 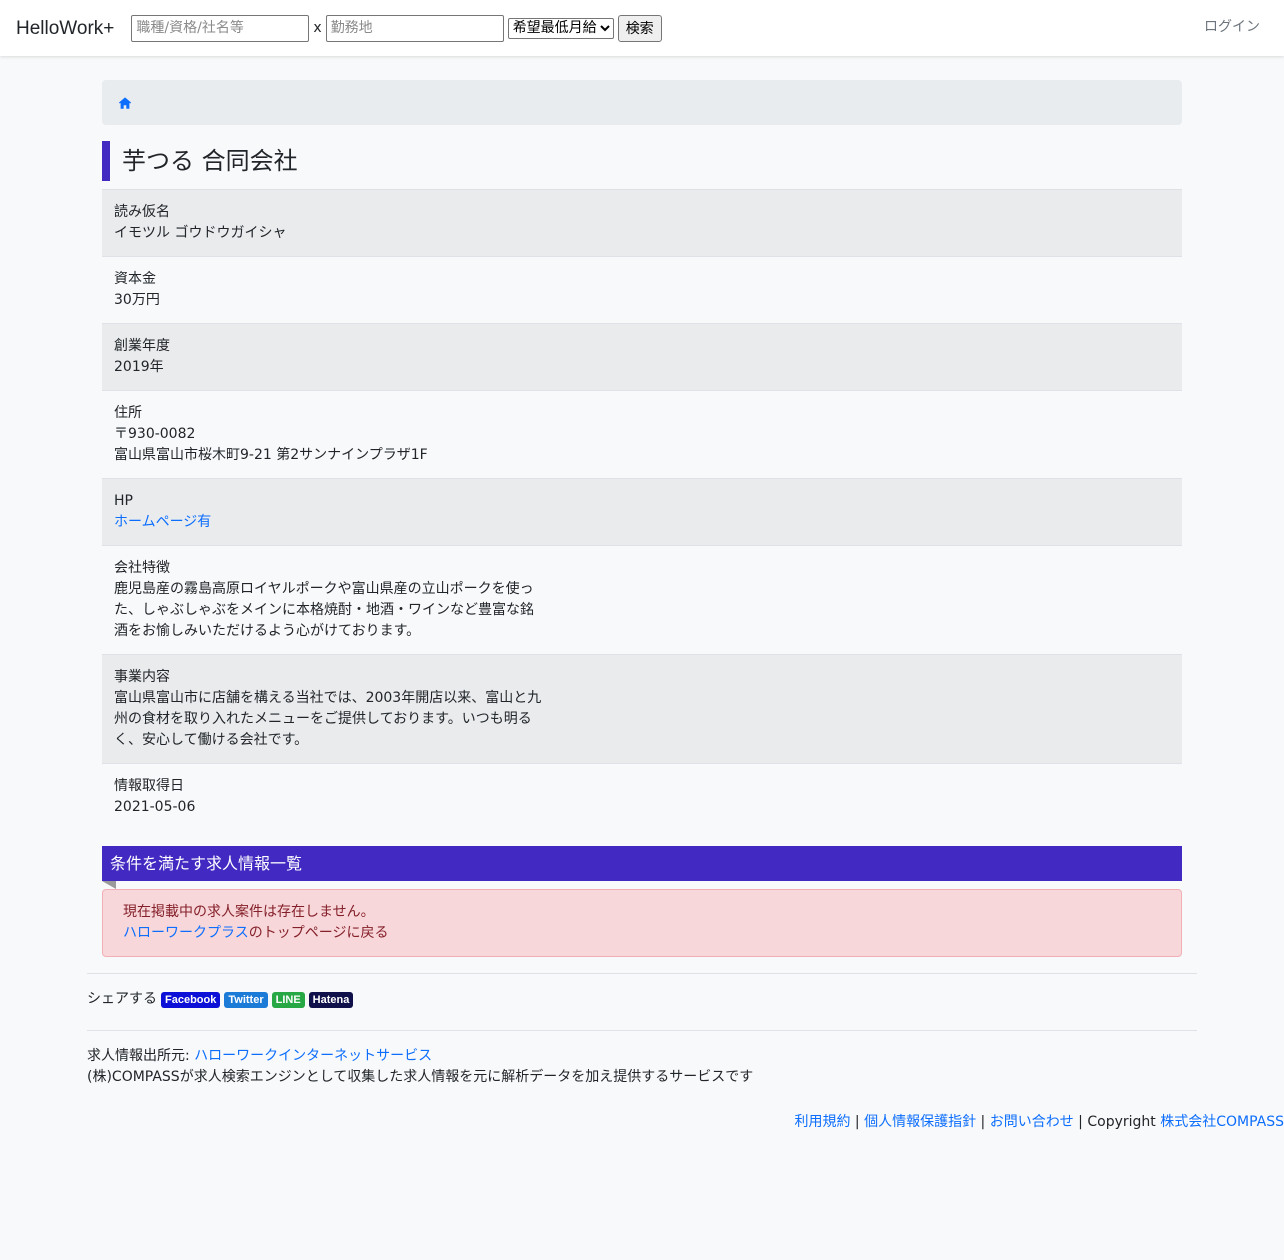 I want to click on login-link: ログイン, so click(x=1232, y=27).